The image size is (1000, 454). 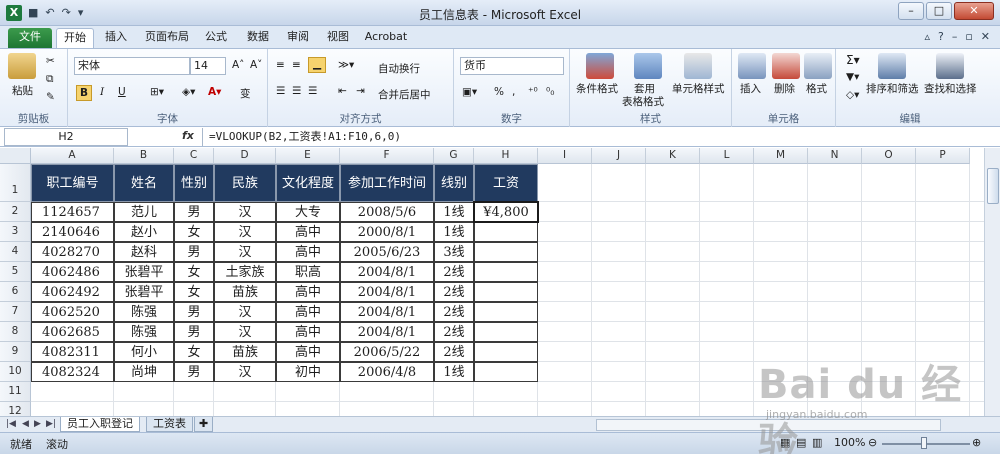 What do you see at coordinates (852, 95) in the screenshot?
I see `clear-icon: ◇▾` at bounding box center [852, 95].